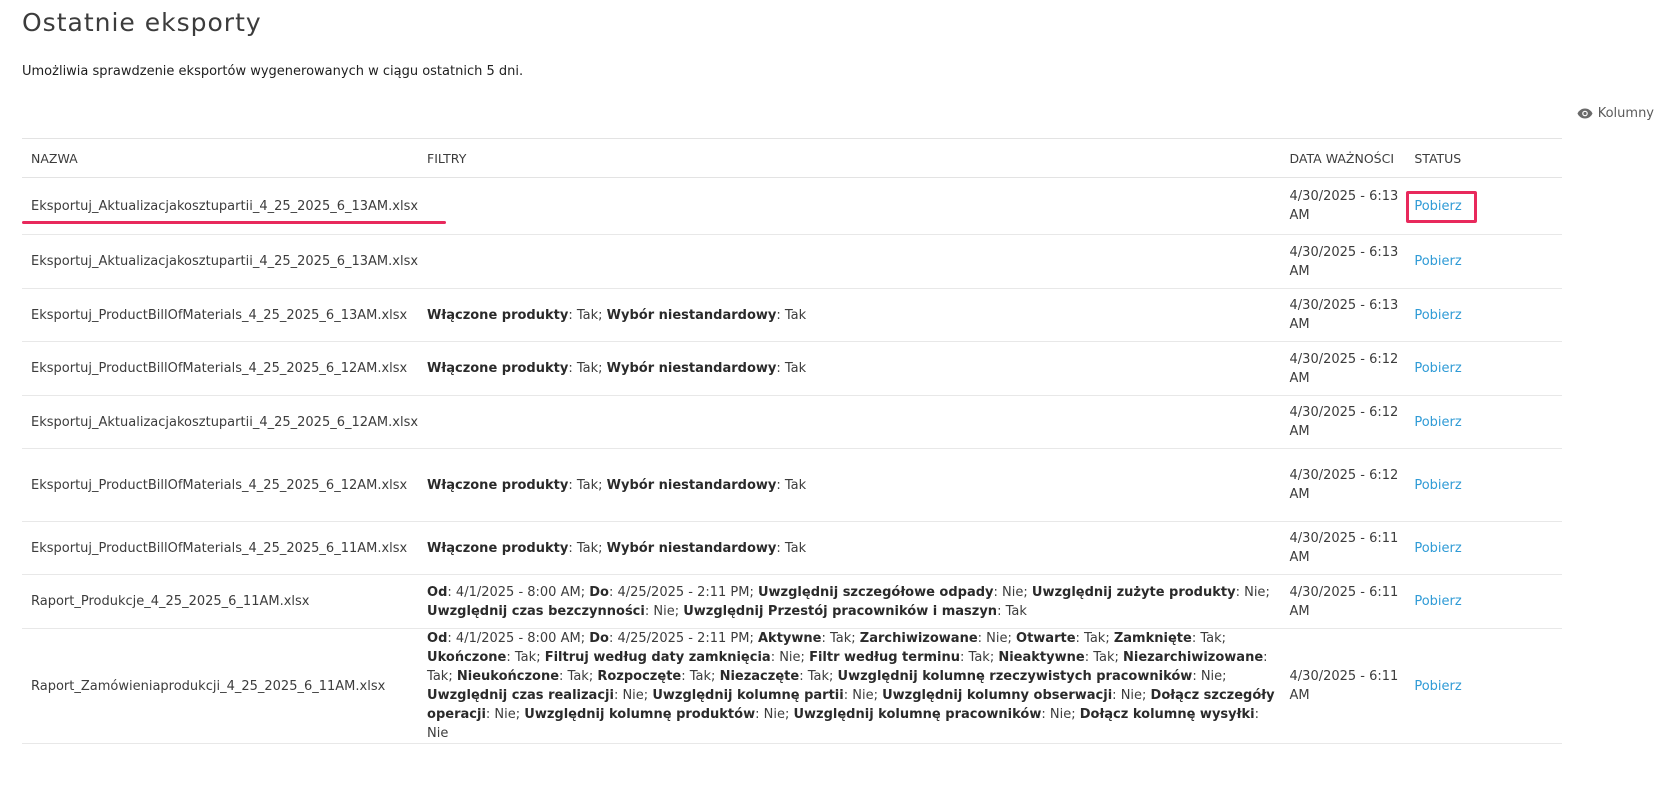  Describe the element at coordinates (918, 638) in the screenshot. I see `filter-key: Zarchiwizowane` at that location.